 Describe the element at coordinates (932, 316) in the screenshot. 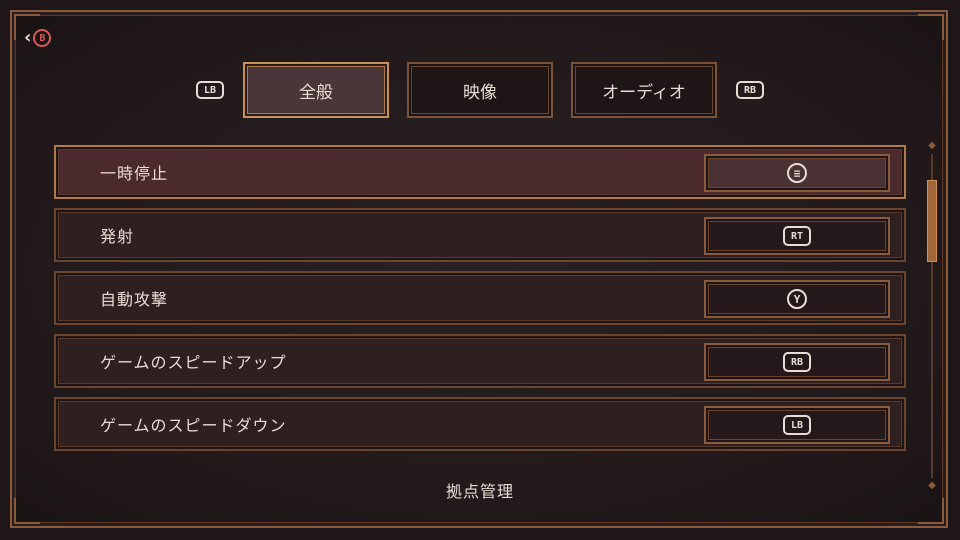

I see `scrollbar: ◆ ◆` at that location.